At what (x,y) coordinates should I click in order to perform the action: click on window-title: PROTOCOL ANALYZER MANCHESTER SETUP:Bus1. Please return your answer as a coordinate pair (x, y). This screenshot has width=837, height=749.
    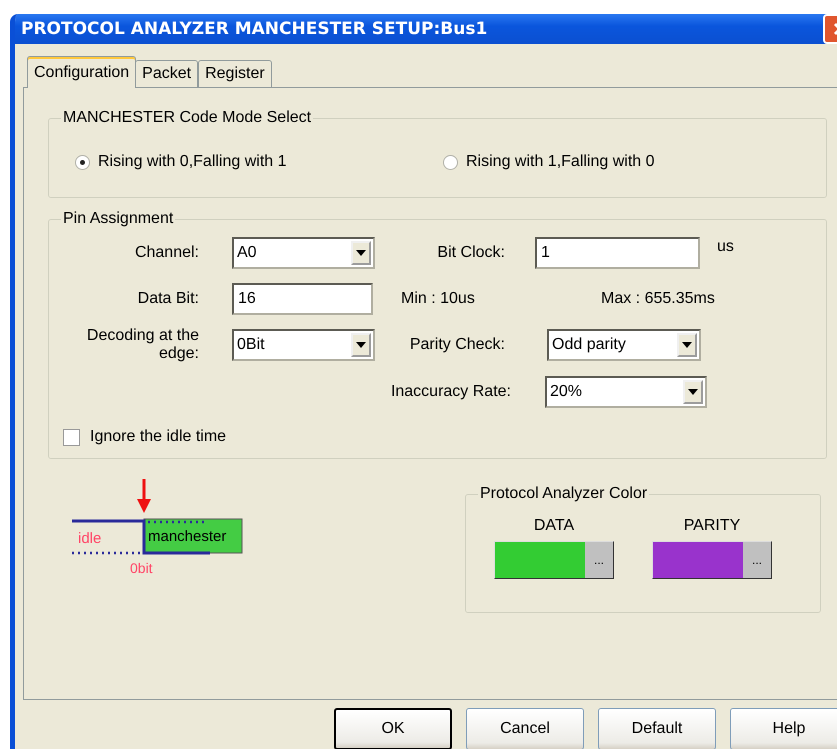
    Looking at the image, I should click on (254, 29).